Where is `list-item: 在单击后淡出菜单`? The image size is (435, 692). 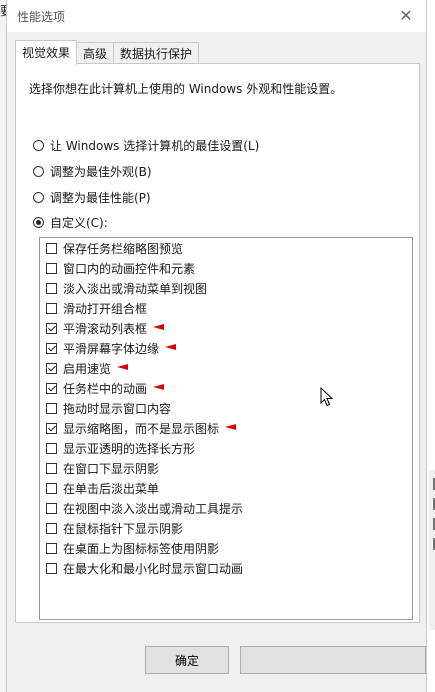
list-item: 在单击后淡出菜单 is located at coordinates (102, 488).